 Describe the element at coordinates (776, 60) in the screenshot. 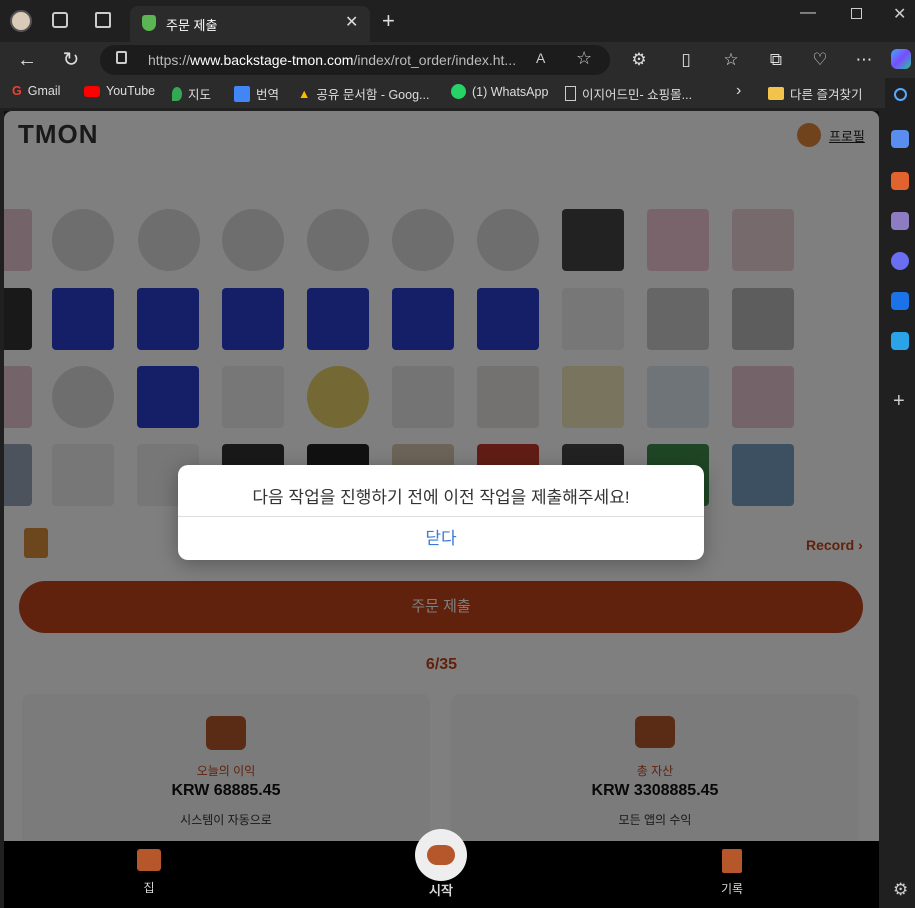

I see `collections-icon: ⧉` at that location.